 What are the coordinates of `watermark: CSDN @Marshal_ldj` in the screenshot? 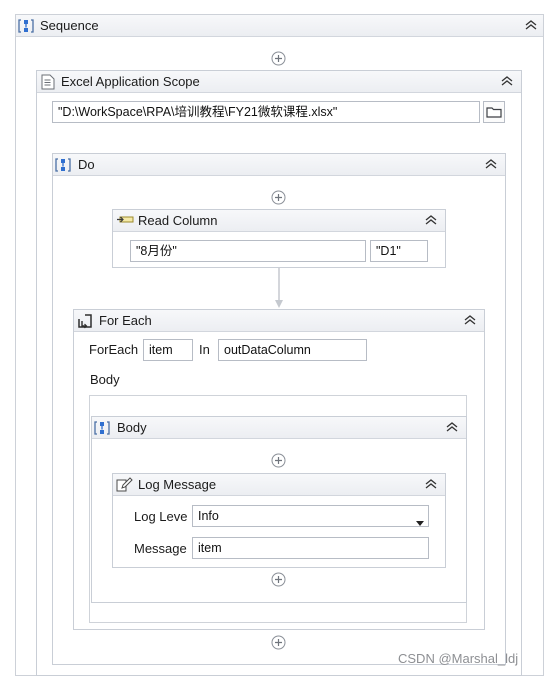 It's located at (458, 658).